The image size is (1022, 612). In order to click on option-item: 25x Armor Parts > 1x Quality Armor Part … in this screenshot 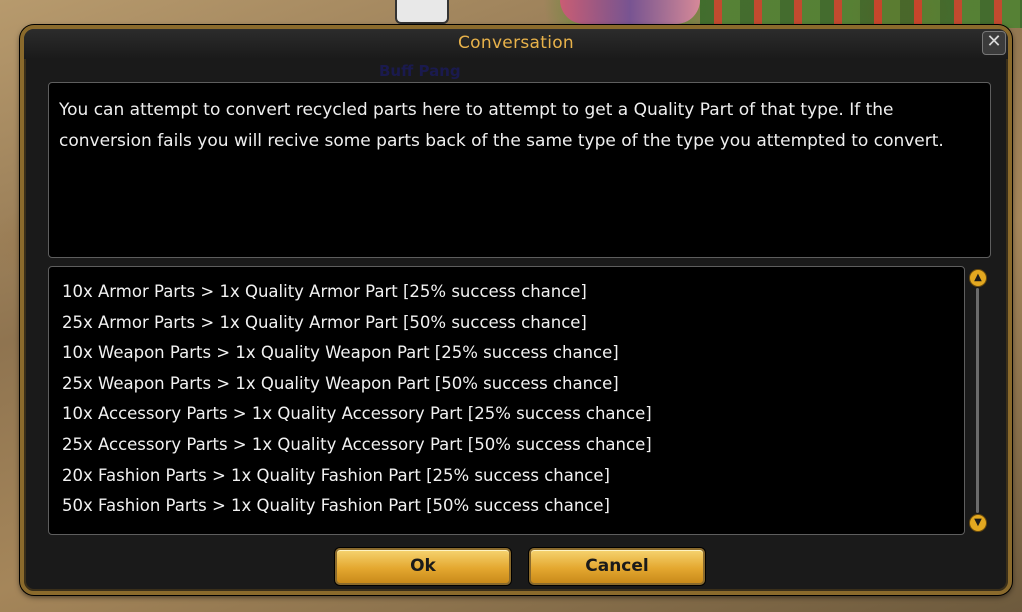, I will do `click(513, 323)`.